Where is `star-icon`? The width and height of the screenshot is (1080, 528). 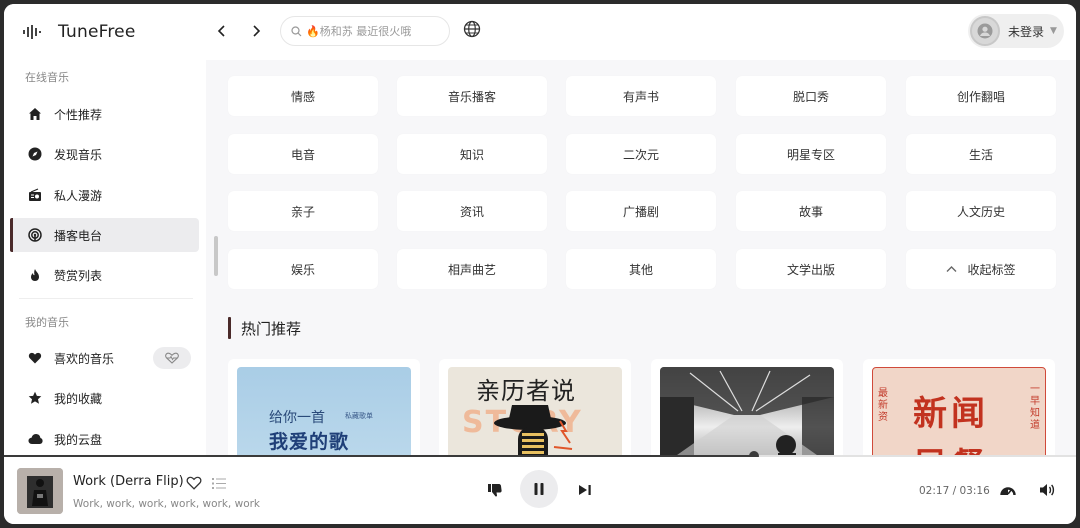
star-icon is located at coordinates (35, 398).